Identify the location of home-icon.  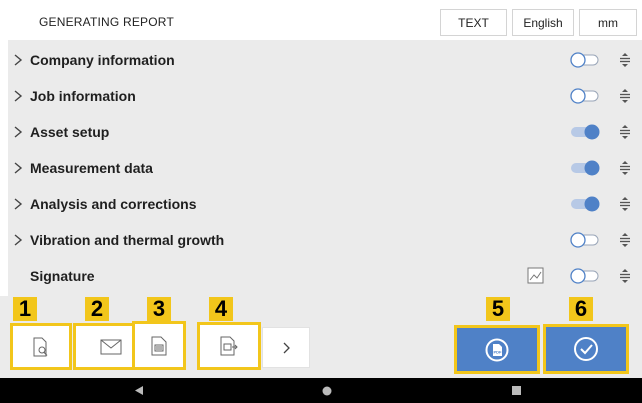
(327, 391).